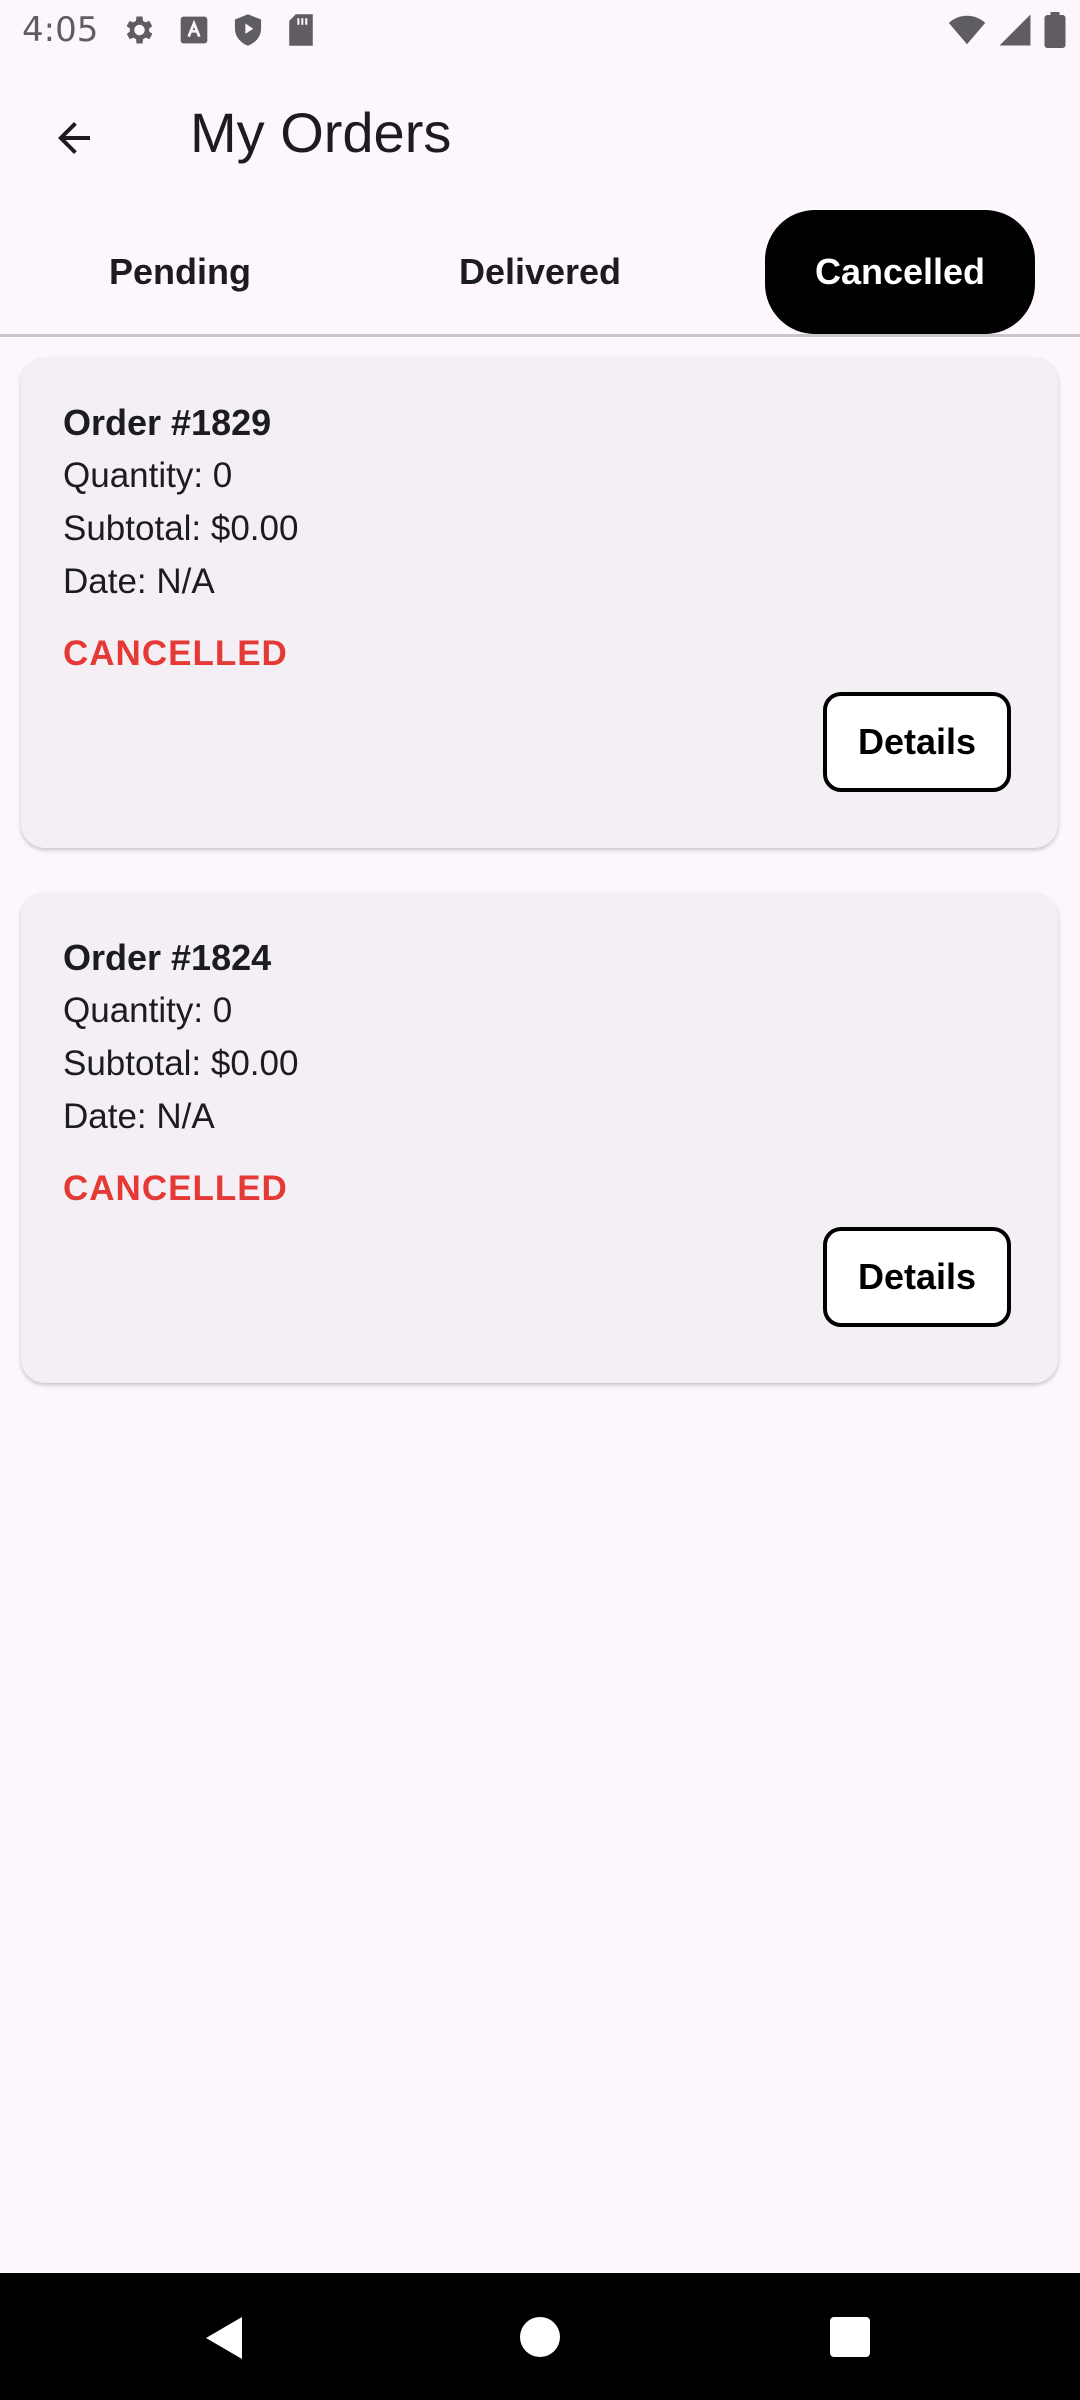  I want to click on nav-back-icon, so click(224, 2340).